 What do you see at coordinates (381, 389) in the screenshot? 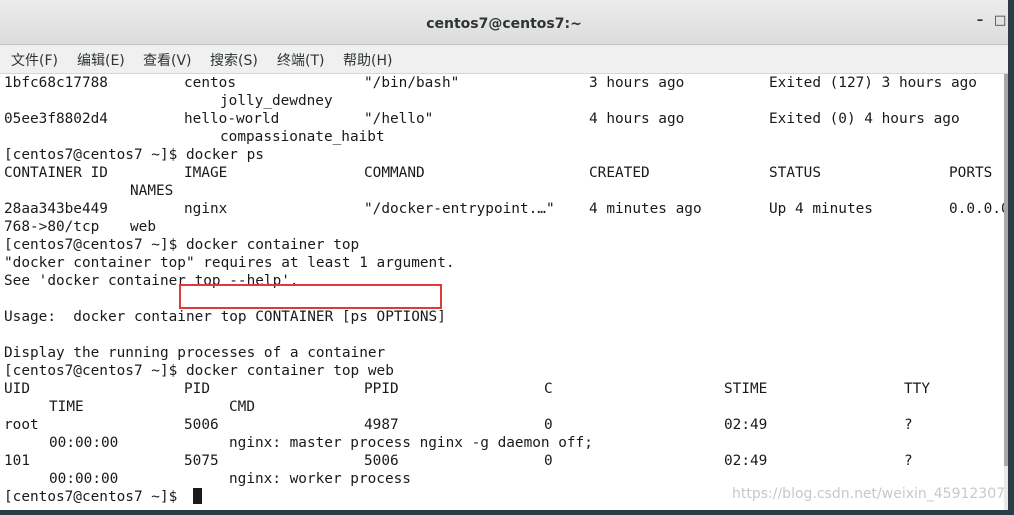
I see `column-header: PPID` at bounding box center [381, 389].